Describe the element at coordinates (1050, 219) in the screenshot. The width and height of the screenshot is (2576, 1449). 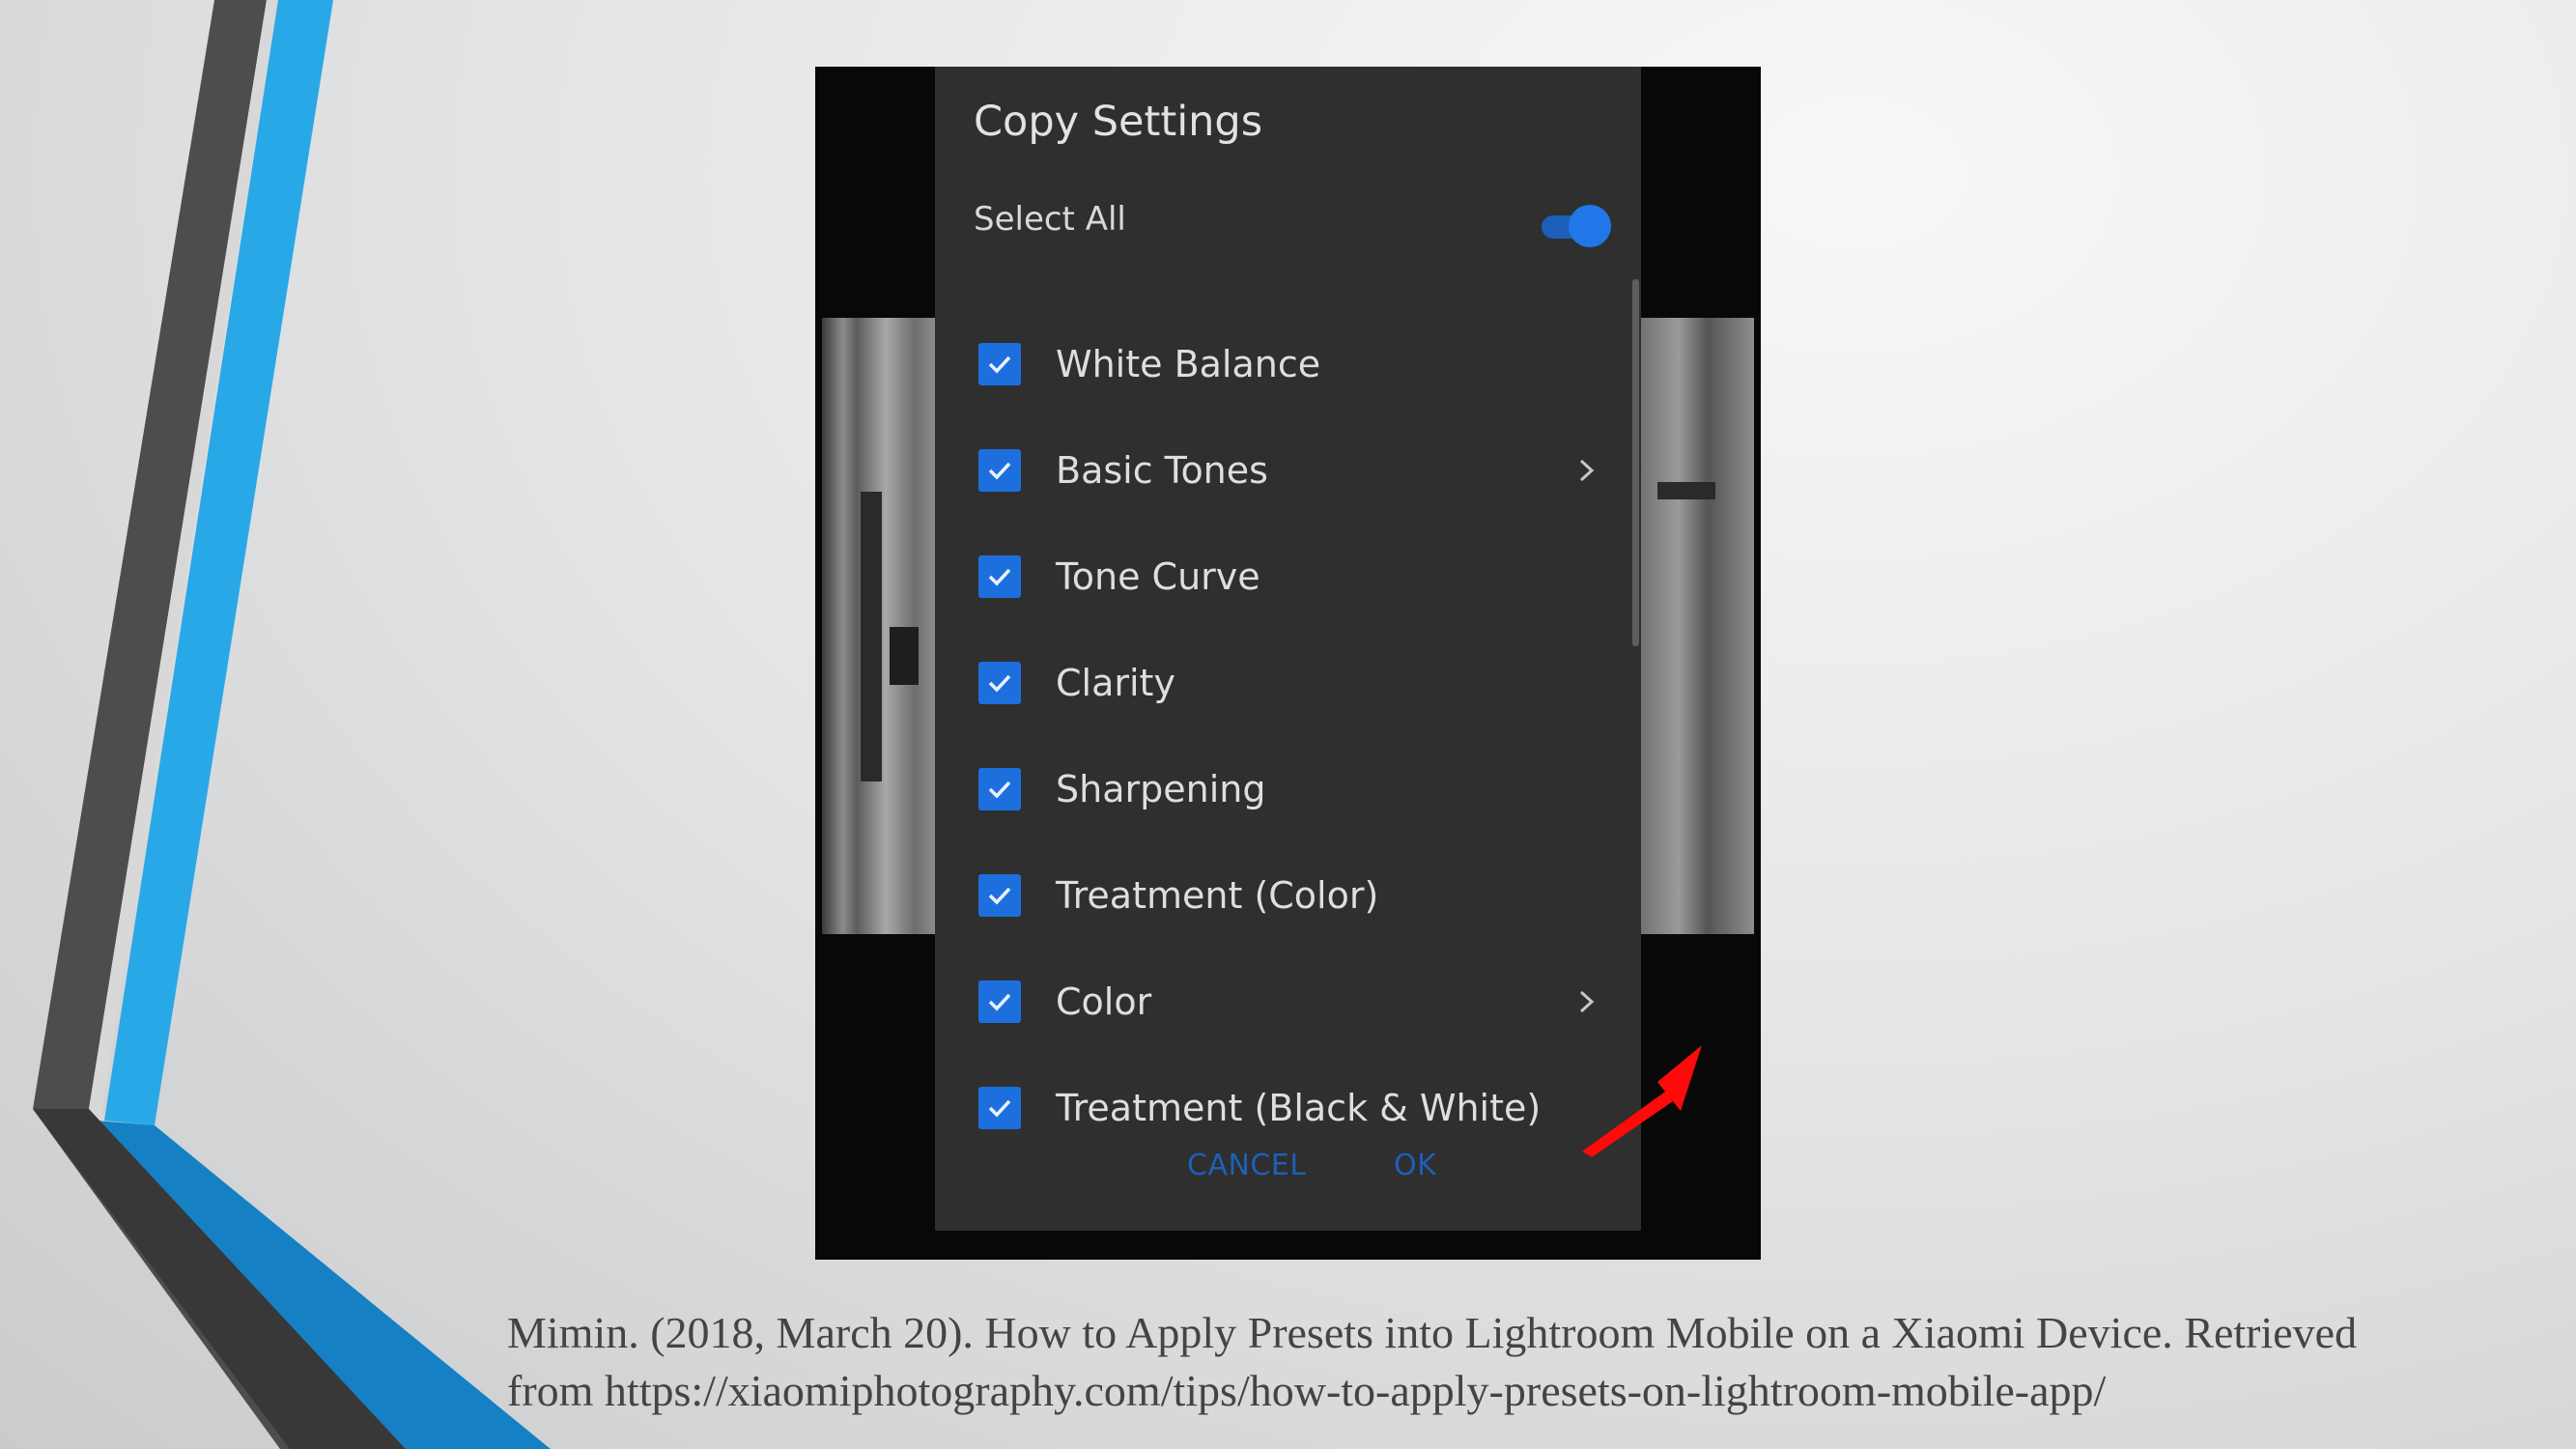
I see `select-all-label: Select All` at that location.